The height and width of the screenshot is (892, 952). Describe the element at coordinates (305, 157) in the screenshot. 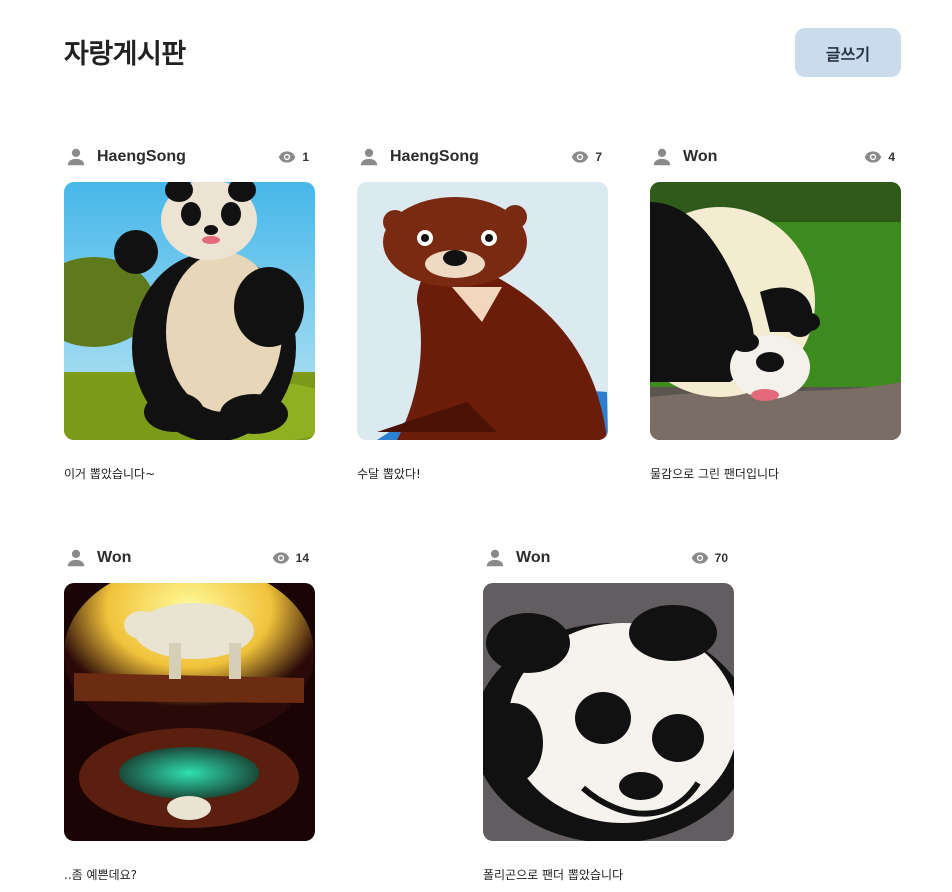

I see `view-count: 1` at that location.